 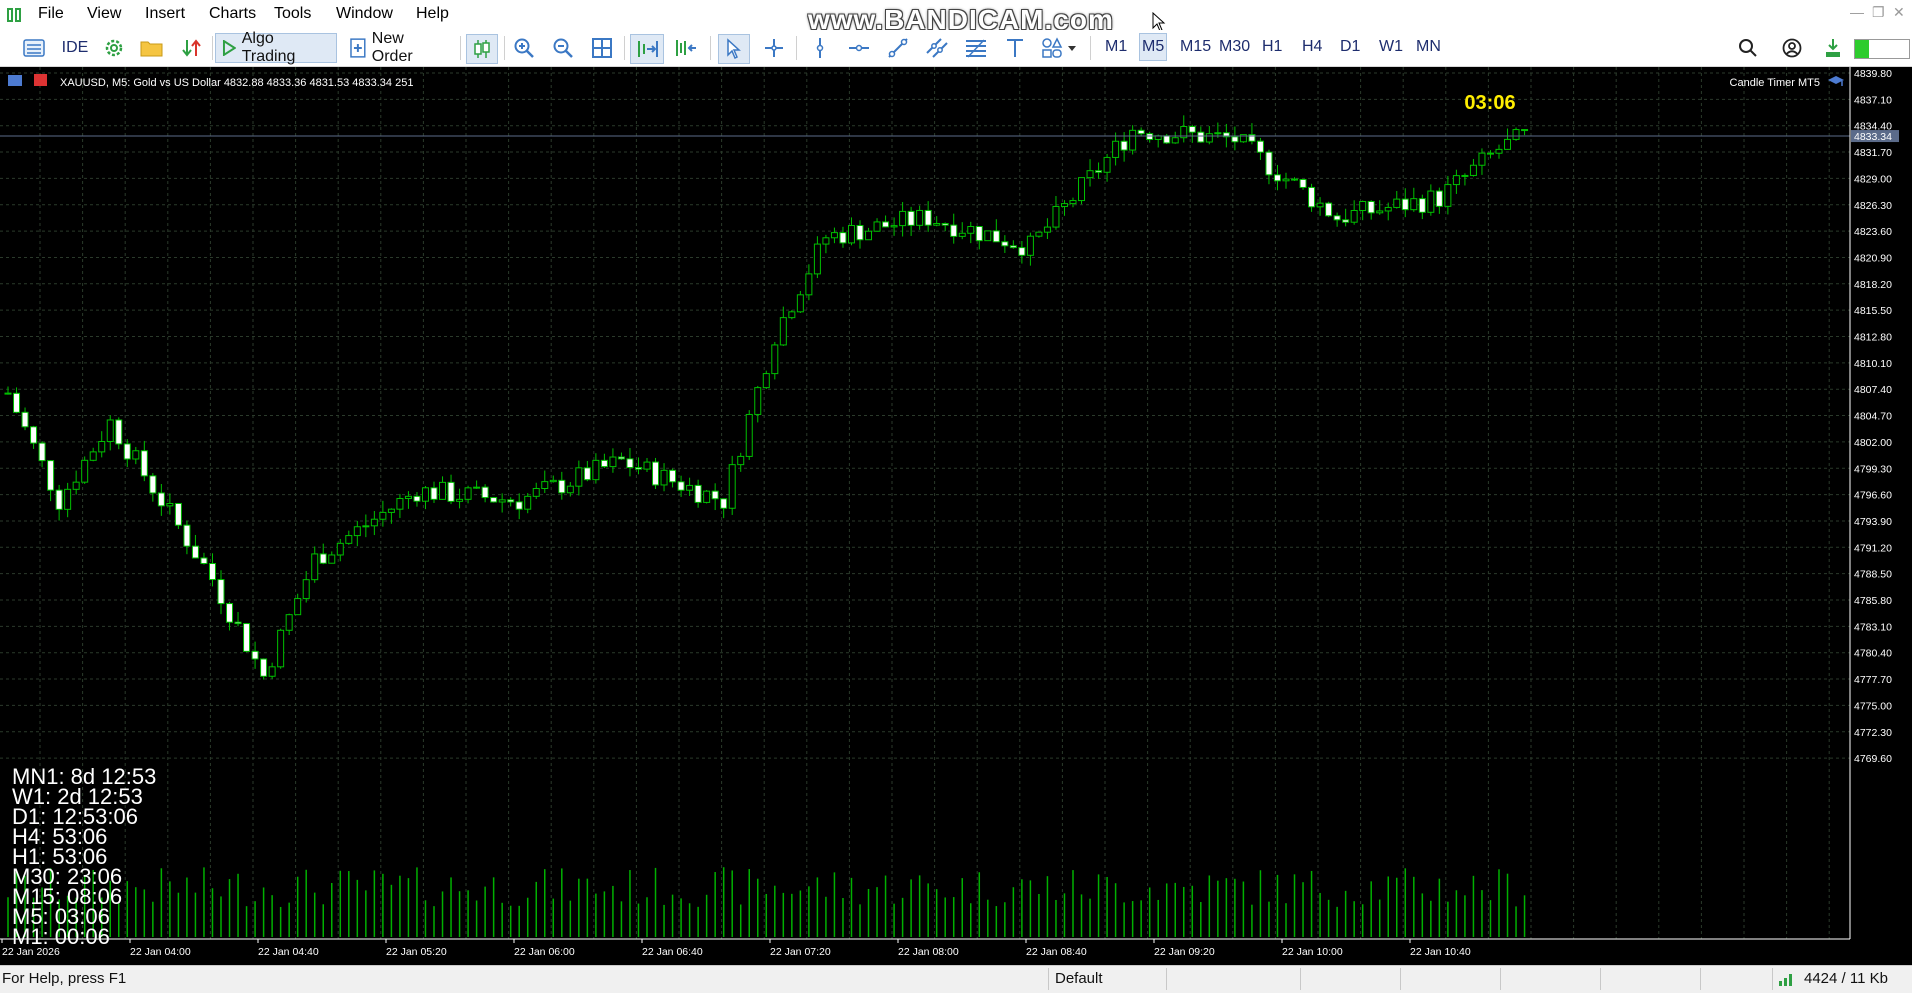 I want to click on close-icon: ✕, so click(x=1899, y=12).